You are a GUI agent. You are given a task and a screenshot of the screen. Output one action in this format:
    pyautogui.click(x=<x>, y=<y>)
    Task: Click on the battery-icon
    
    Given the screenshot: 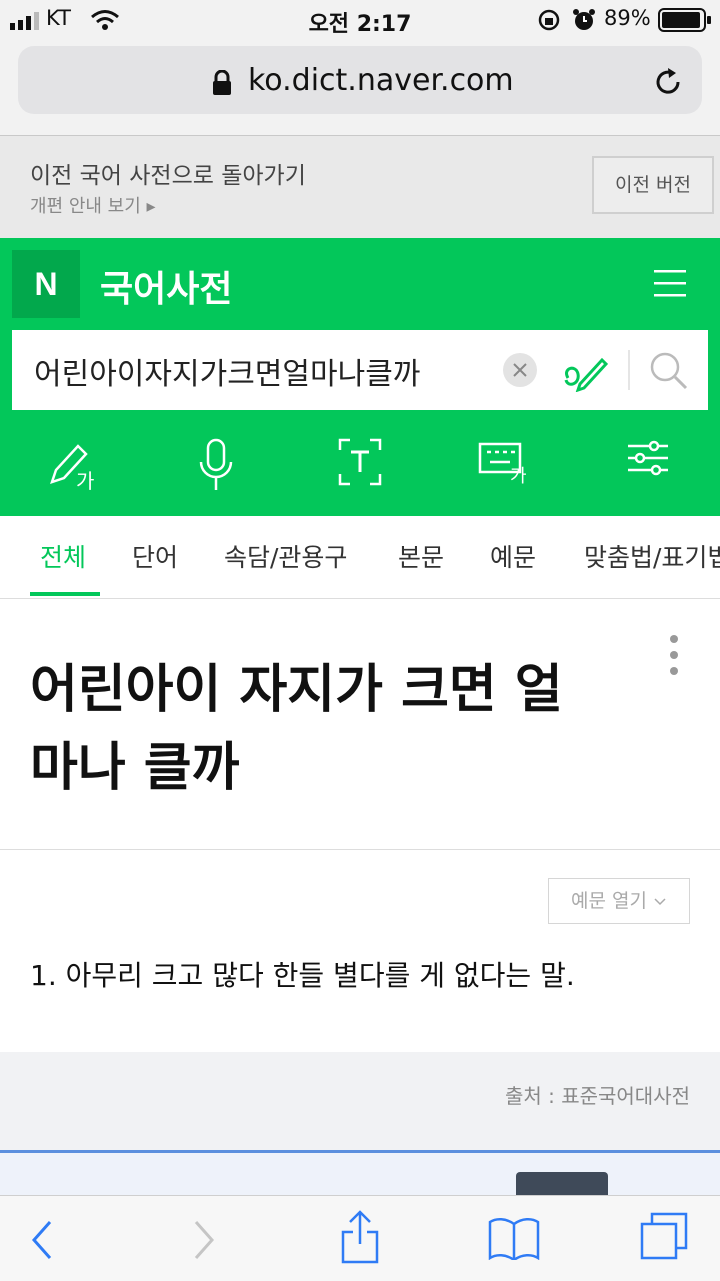 What is the action you would take?
    pyautogui.click(x=684, y=20)
    